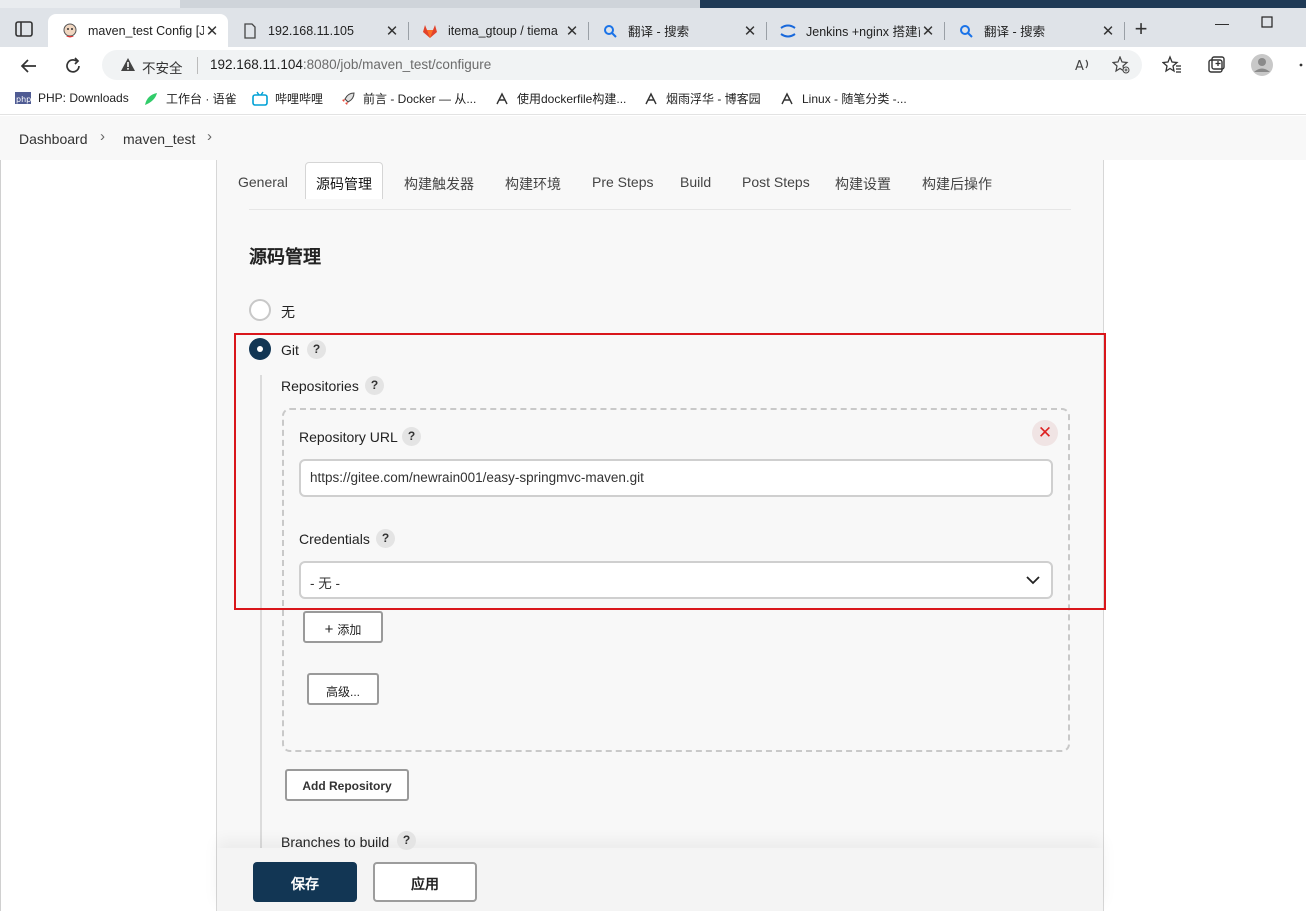 Image resolution: width=1306 pixels, height=911 pixels. Describe the element at coordinates (162, 67) in the screenshot. I see `security-label: 不安全` at that location.